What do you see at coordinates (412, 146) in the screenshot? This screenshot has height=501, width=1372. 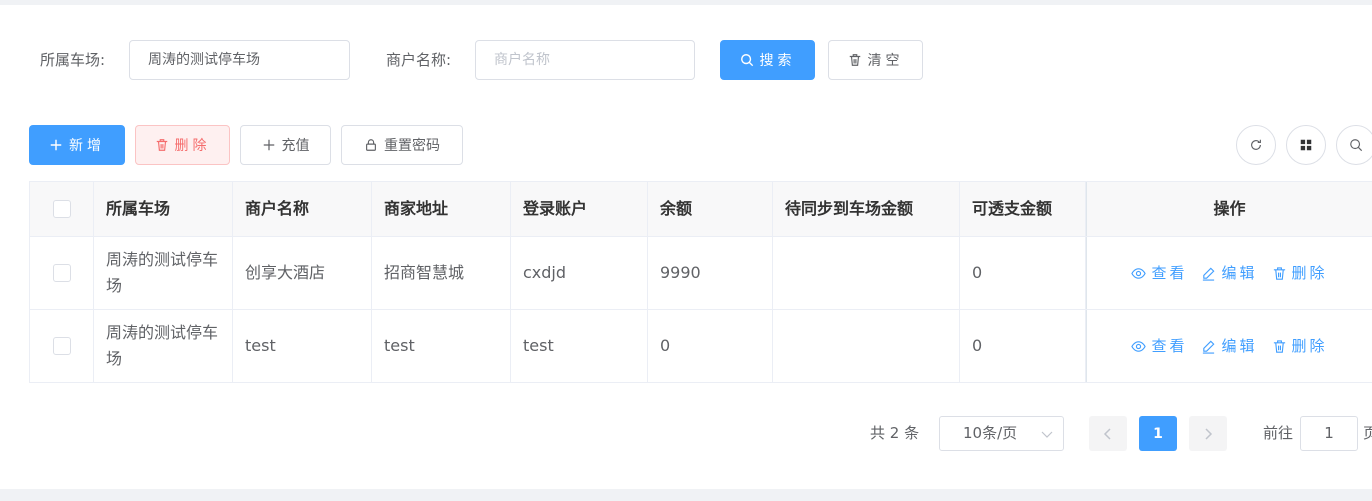 I see `reset-password-button-label: 重置密码` at bounding box center [412, 146].